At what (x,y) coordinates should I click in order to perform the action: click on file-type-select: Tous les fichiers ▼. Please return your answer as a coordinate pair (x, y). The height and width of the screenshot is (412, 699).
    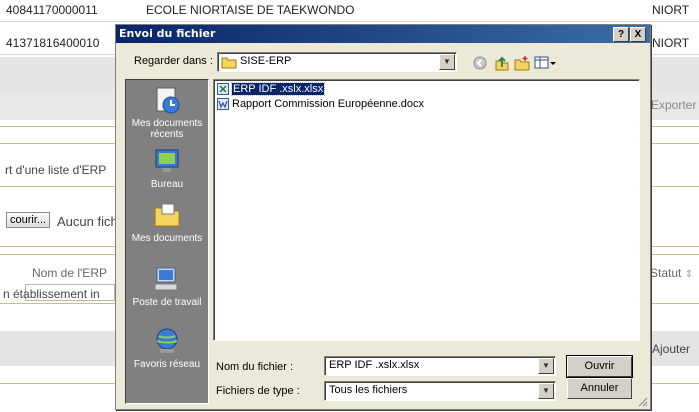
    Looking at the image, I should click on (440, 391).